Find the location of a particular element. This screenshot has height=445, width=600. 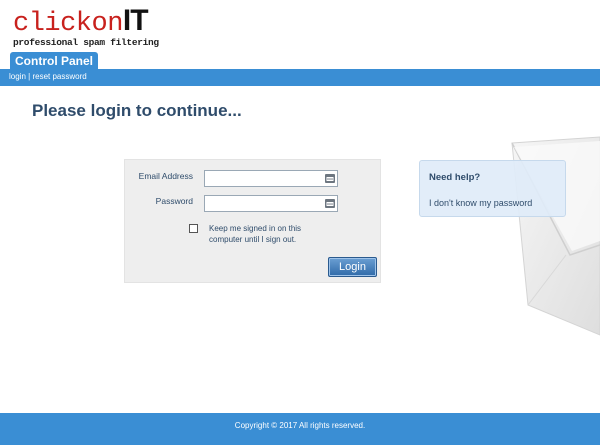

nav-bar: login | reset password is located at coordinates (300, 77).